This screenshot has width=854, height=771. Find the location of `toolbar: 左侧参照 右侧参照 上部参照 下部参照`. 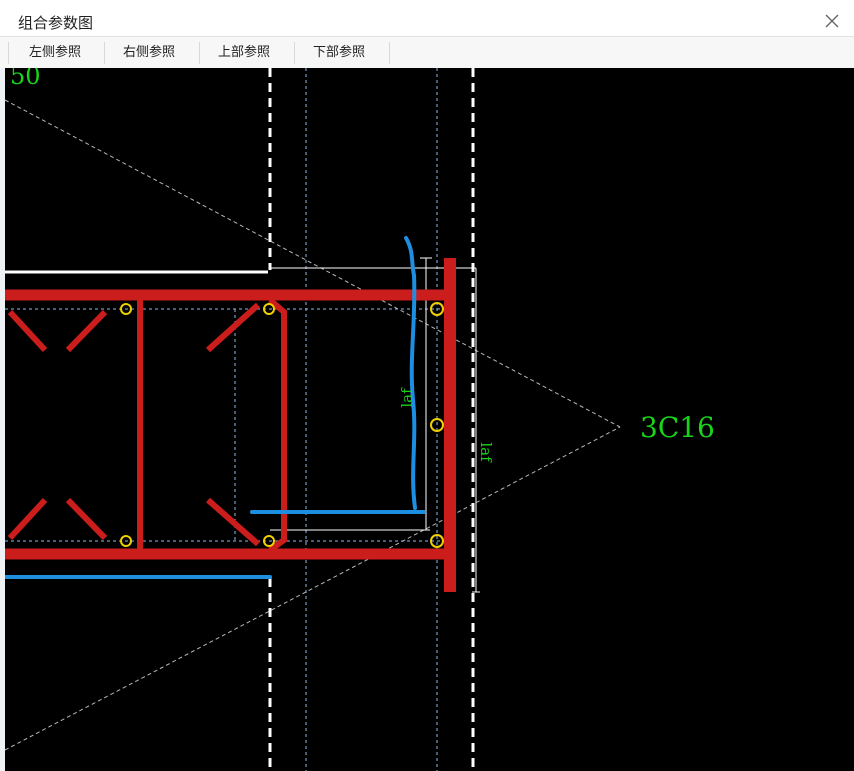

toolbar: 左侧参照 右侧参照 上部参照 下部参照 is located at coordinates (427, 52).